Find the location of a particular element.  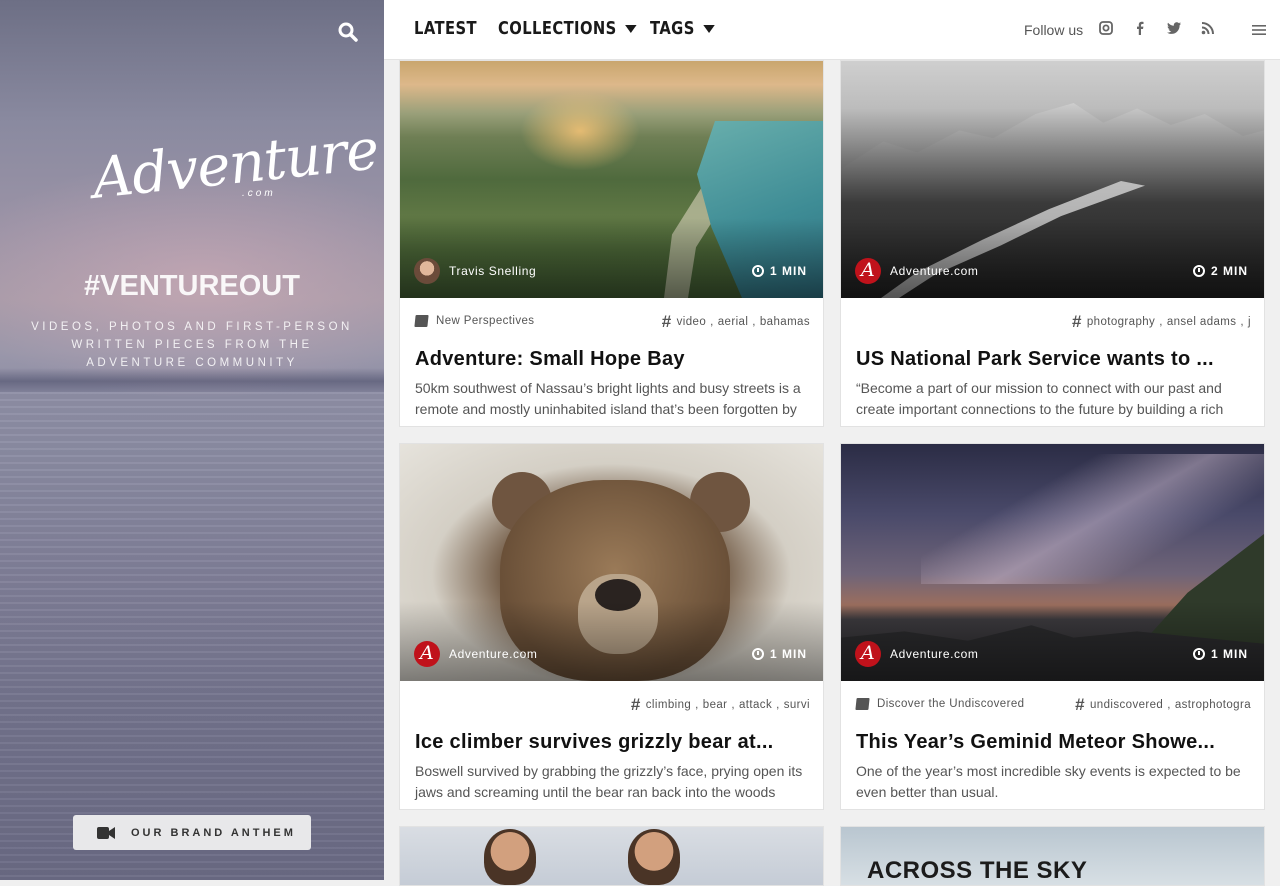

tag-list: # undiscovered, astrophotogra is located at coordinates (1163, 705).